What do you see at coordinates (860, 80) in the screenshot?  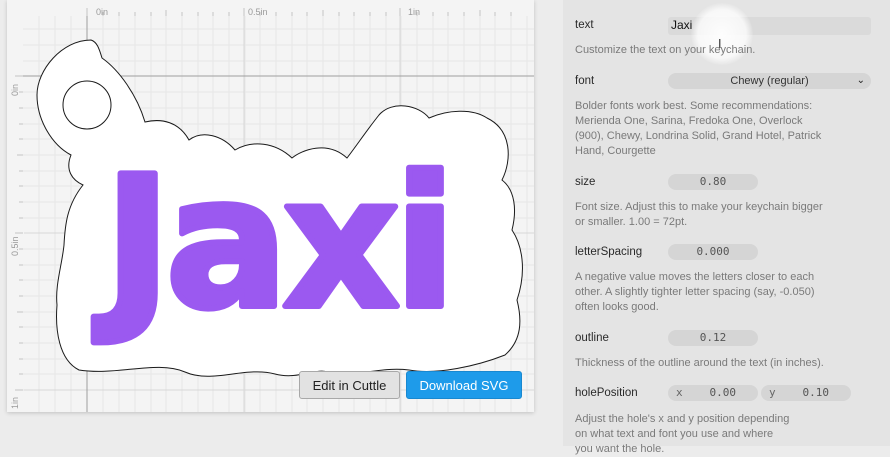 I see `chevron-down-icon: ⌄` at bounding box center [860, 80].